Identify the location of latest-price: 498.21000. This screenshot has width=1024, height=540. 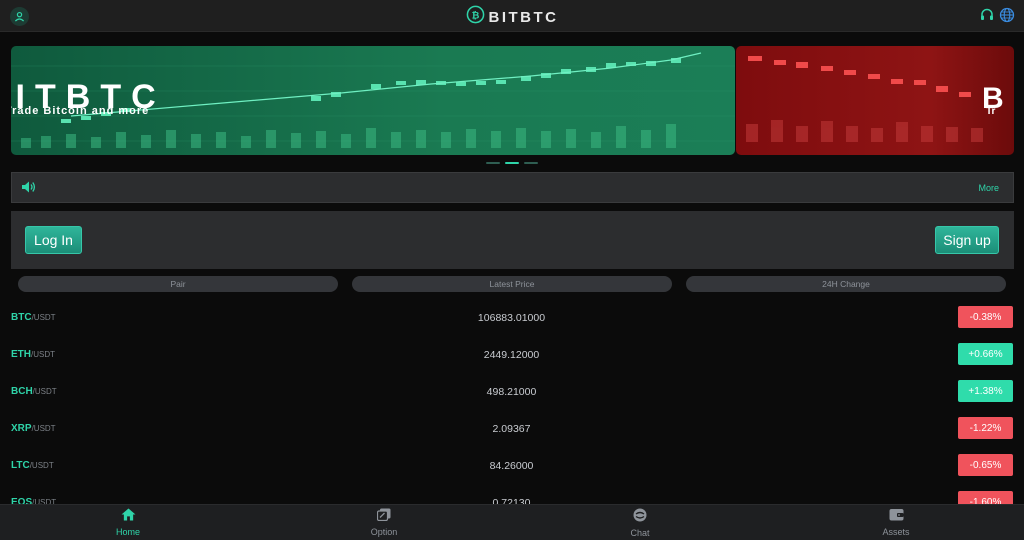
(511, 392).